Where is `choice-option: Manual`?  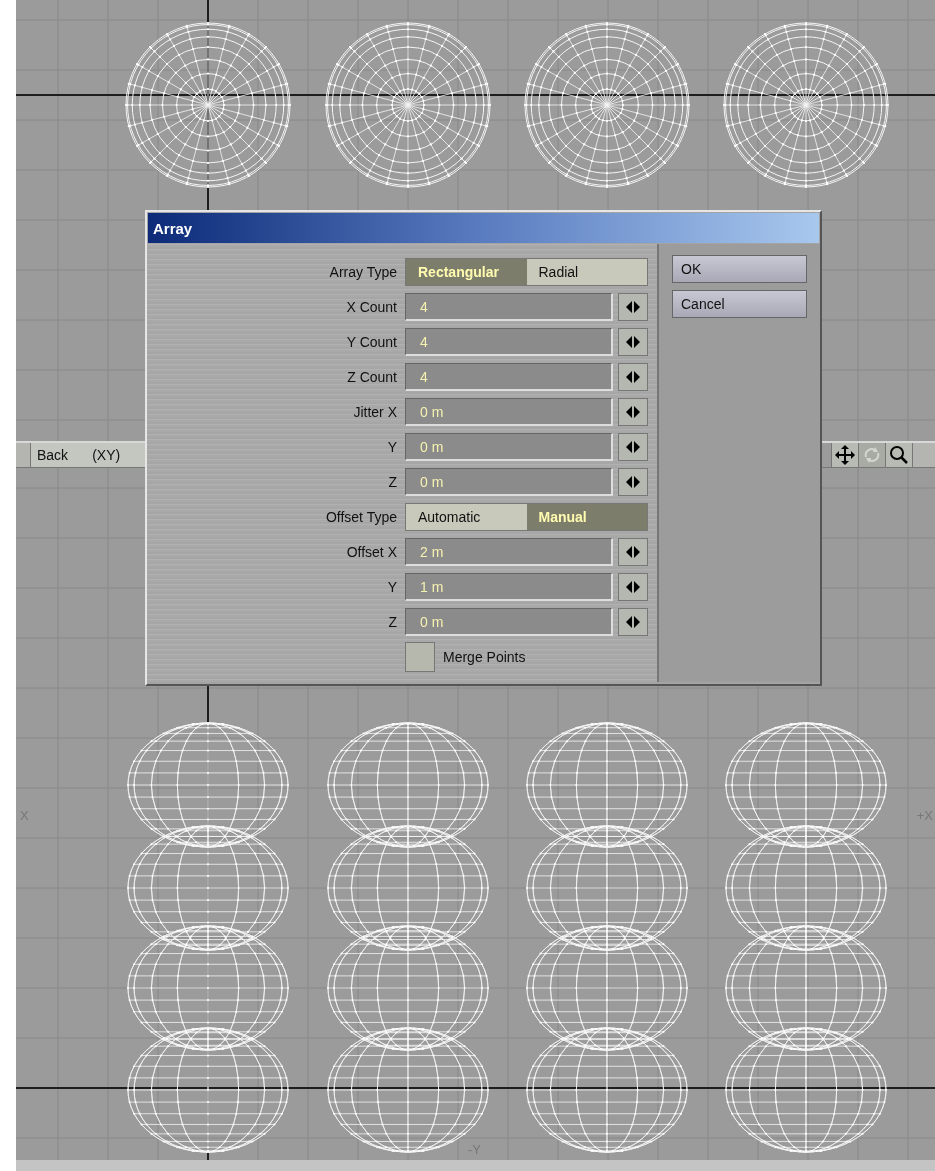 choice-option: Manual is located at coordinates (586, 517).